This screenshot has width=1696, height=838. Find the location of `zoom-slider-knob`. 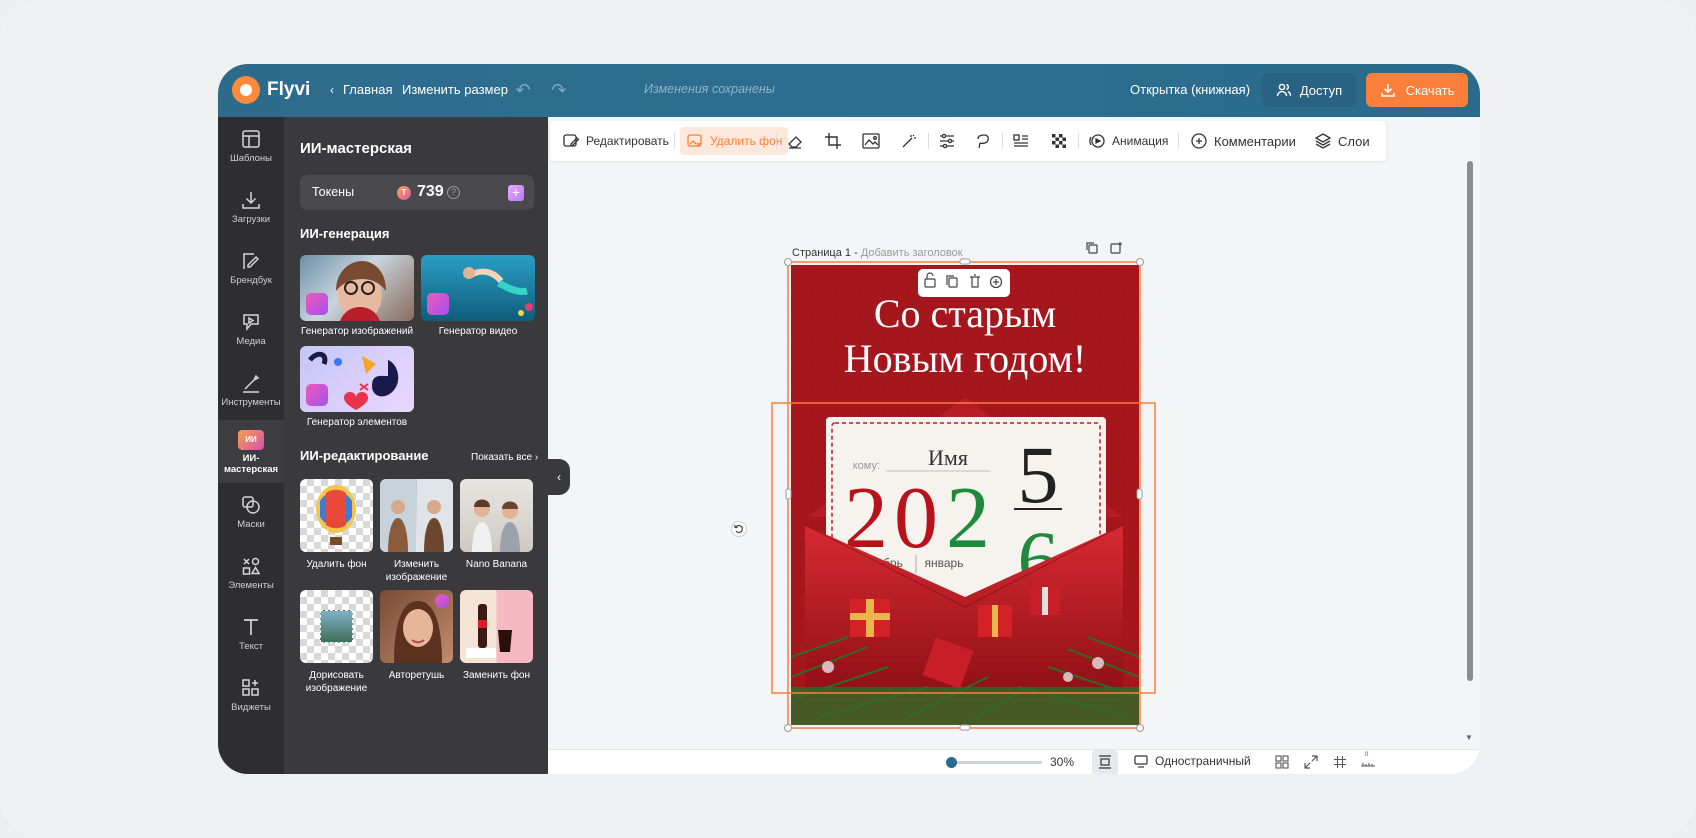

zoom-slider-knob is located at coordinates (951, 762).